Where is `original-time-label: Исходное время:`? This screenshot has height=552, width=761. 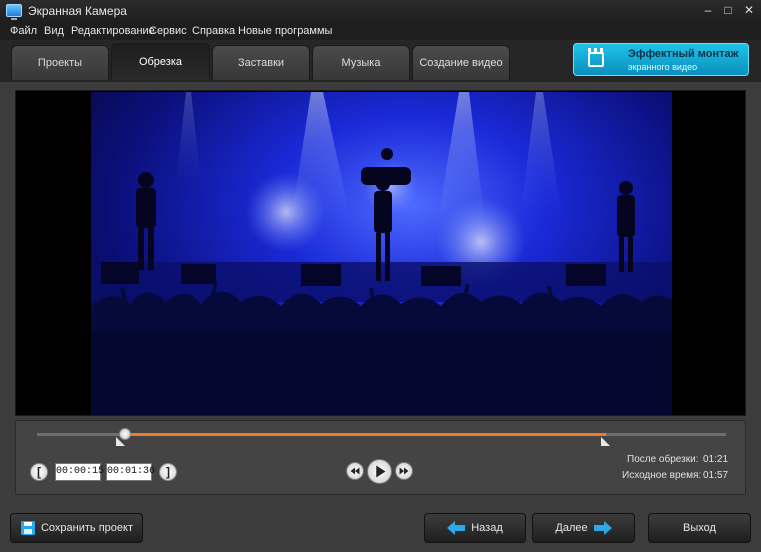 original-time-label: Исходное время: is located at coordinates (662, 475).